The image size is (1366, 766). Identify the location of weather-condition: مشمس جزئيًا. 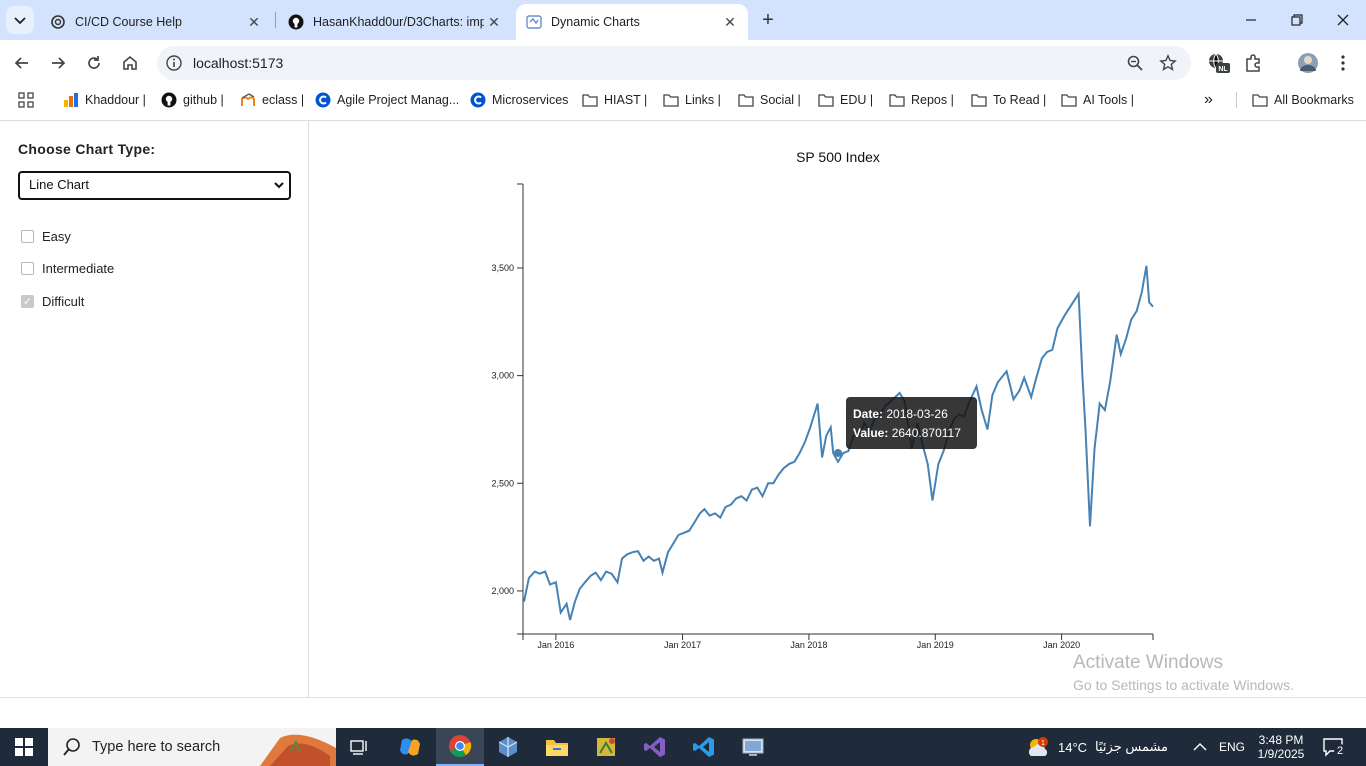
(1132, 746).